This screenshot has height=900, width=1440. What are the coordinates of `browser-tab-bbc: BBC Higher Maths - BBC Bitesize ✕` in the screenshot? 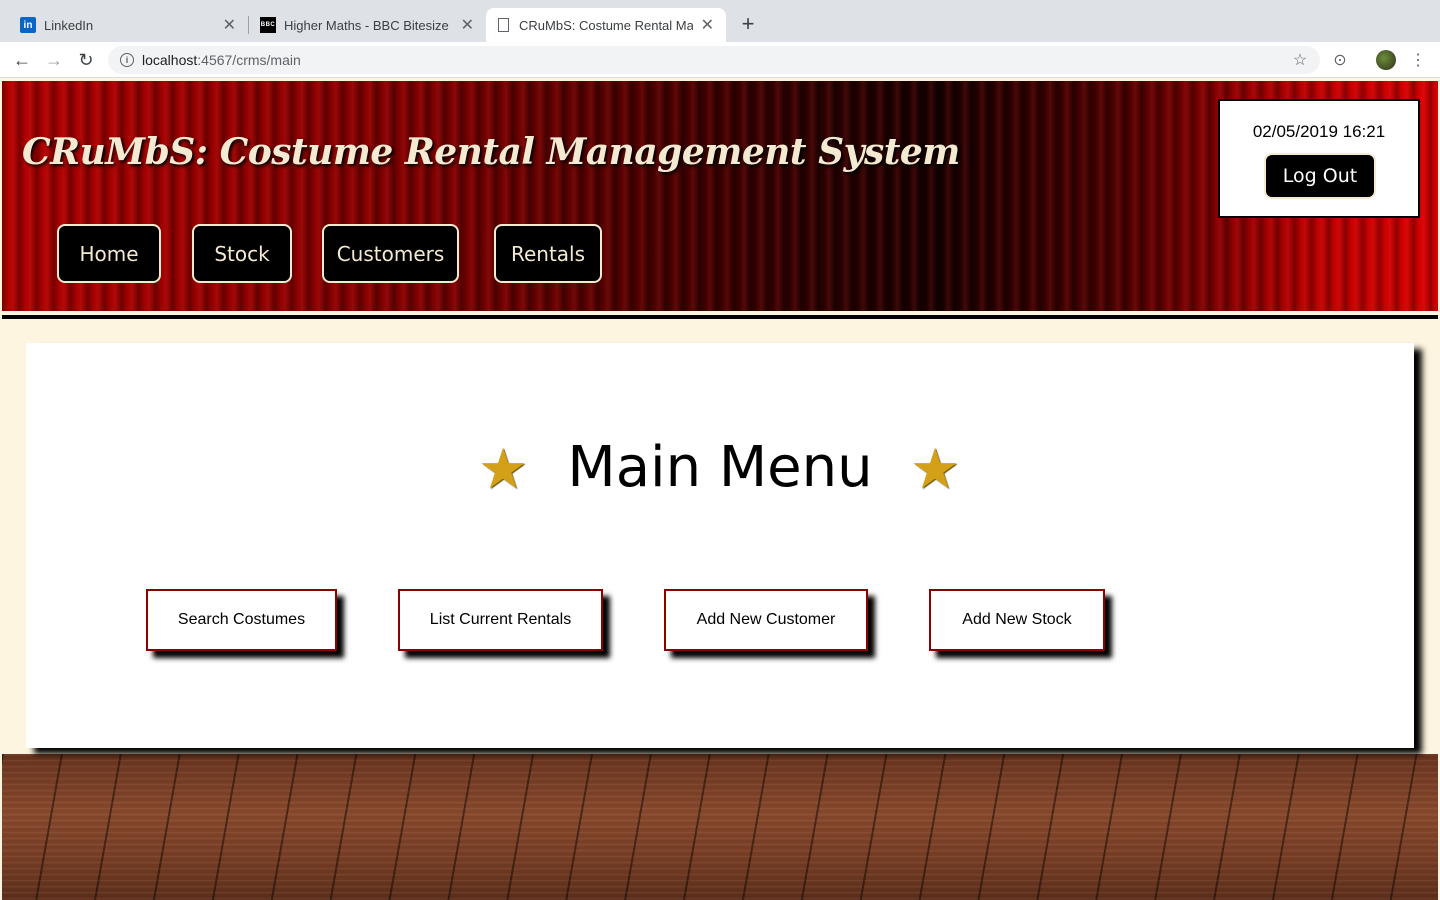 It's located at (367, 25).